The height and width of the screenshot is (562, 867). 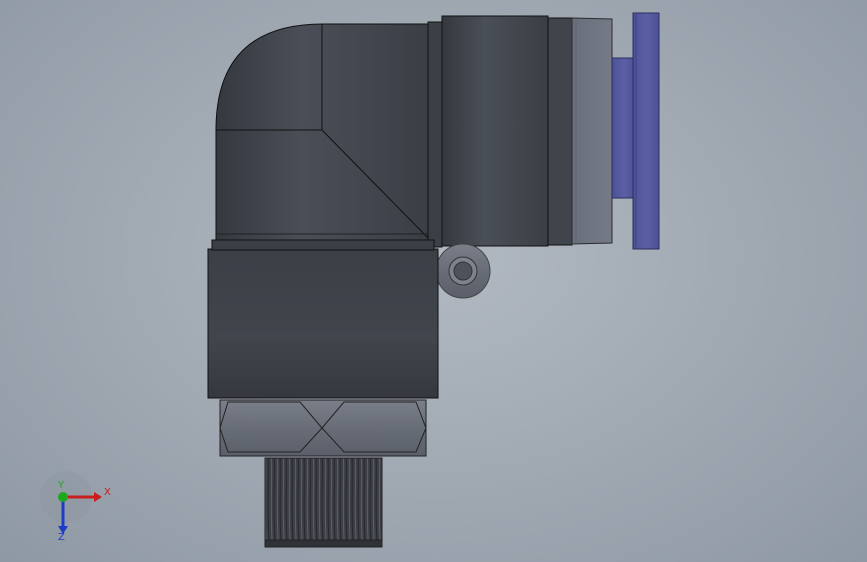 What do you see at coordinates (323, 502) in the screenshot?
I see `threaded-stem` at bounding box center [323, 502].